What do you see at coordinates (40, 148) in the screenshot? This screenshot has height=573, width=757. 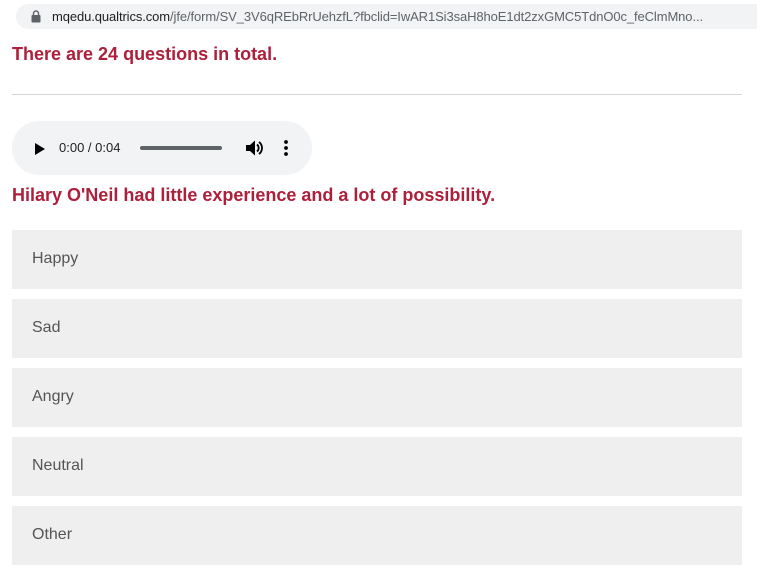 I see `play-icon` at bounding box center [40, 148].